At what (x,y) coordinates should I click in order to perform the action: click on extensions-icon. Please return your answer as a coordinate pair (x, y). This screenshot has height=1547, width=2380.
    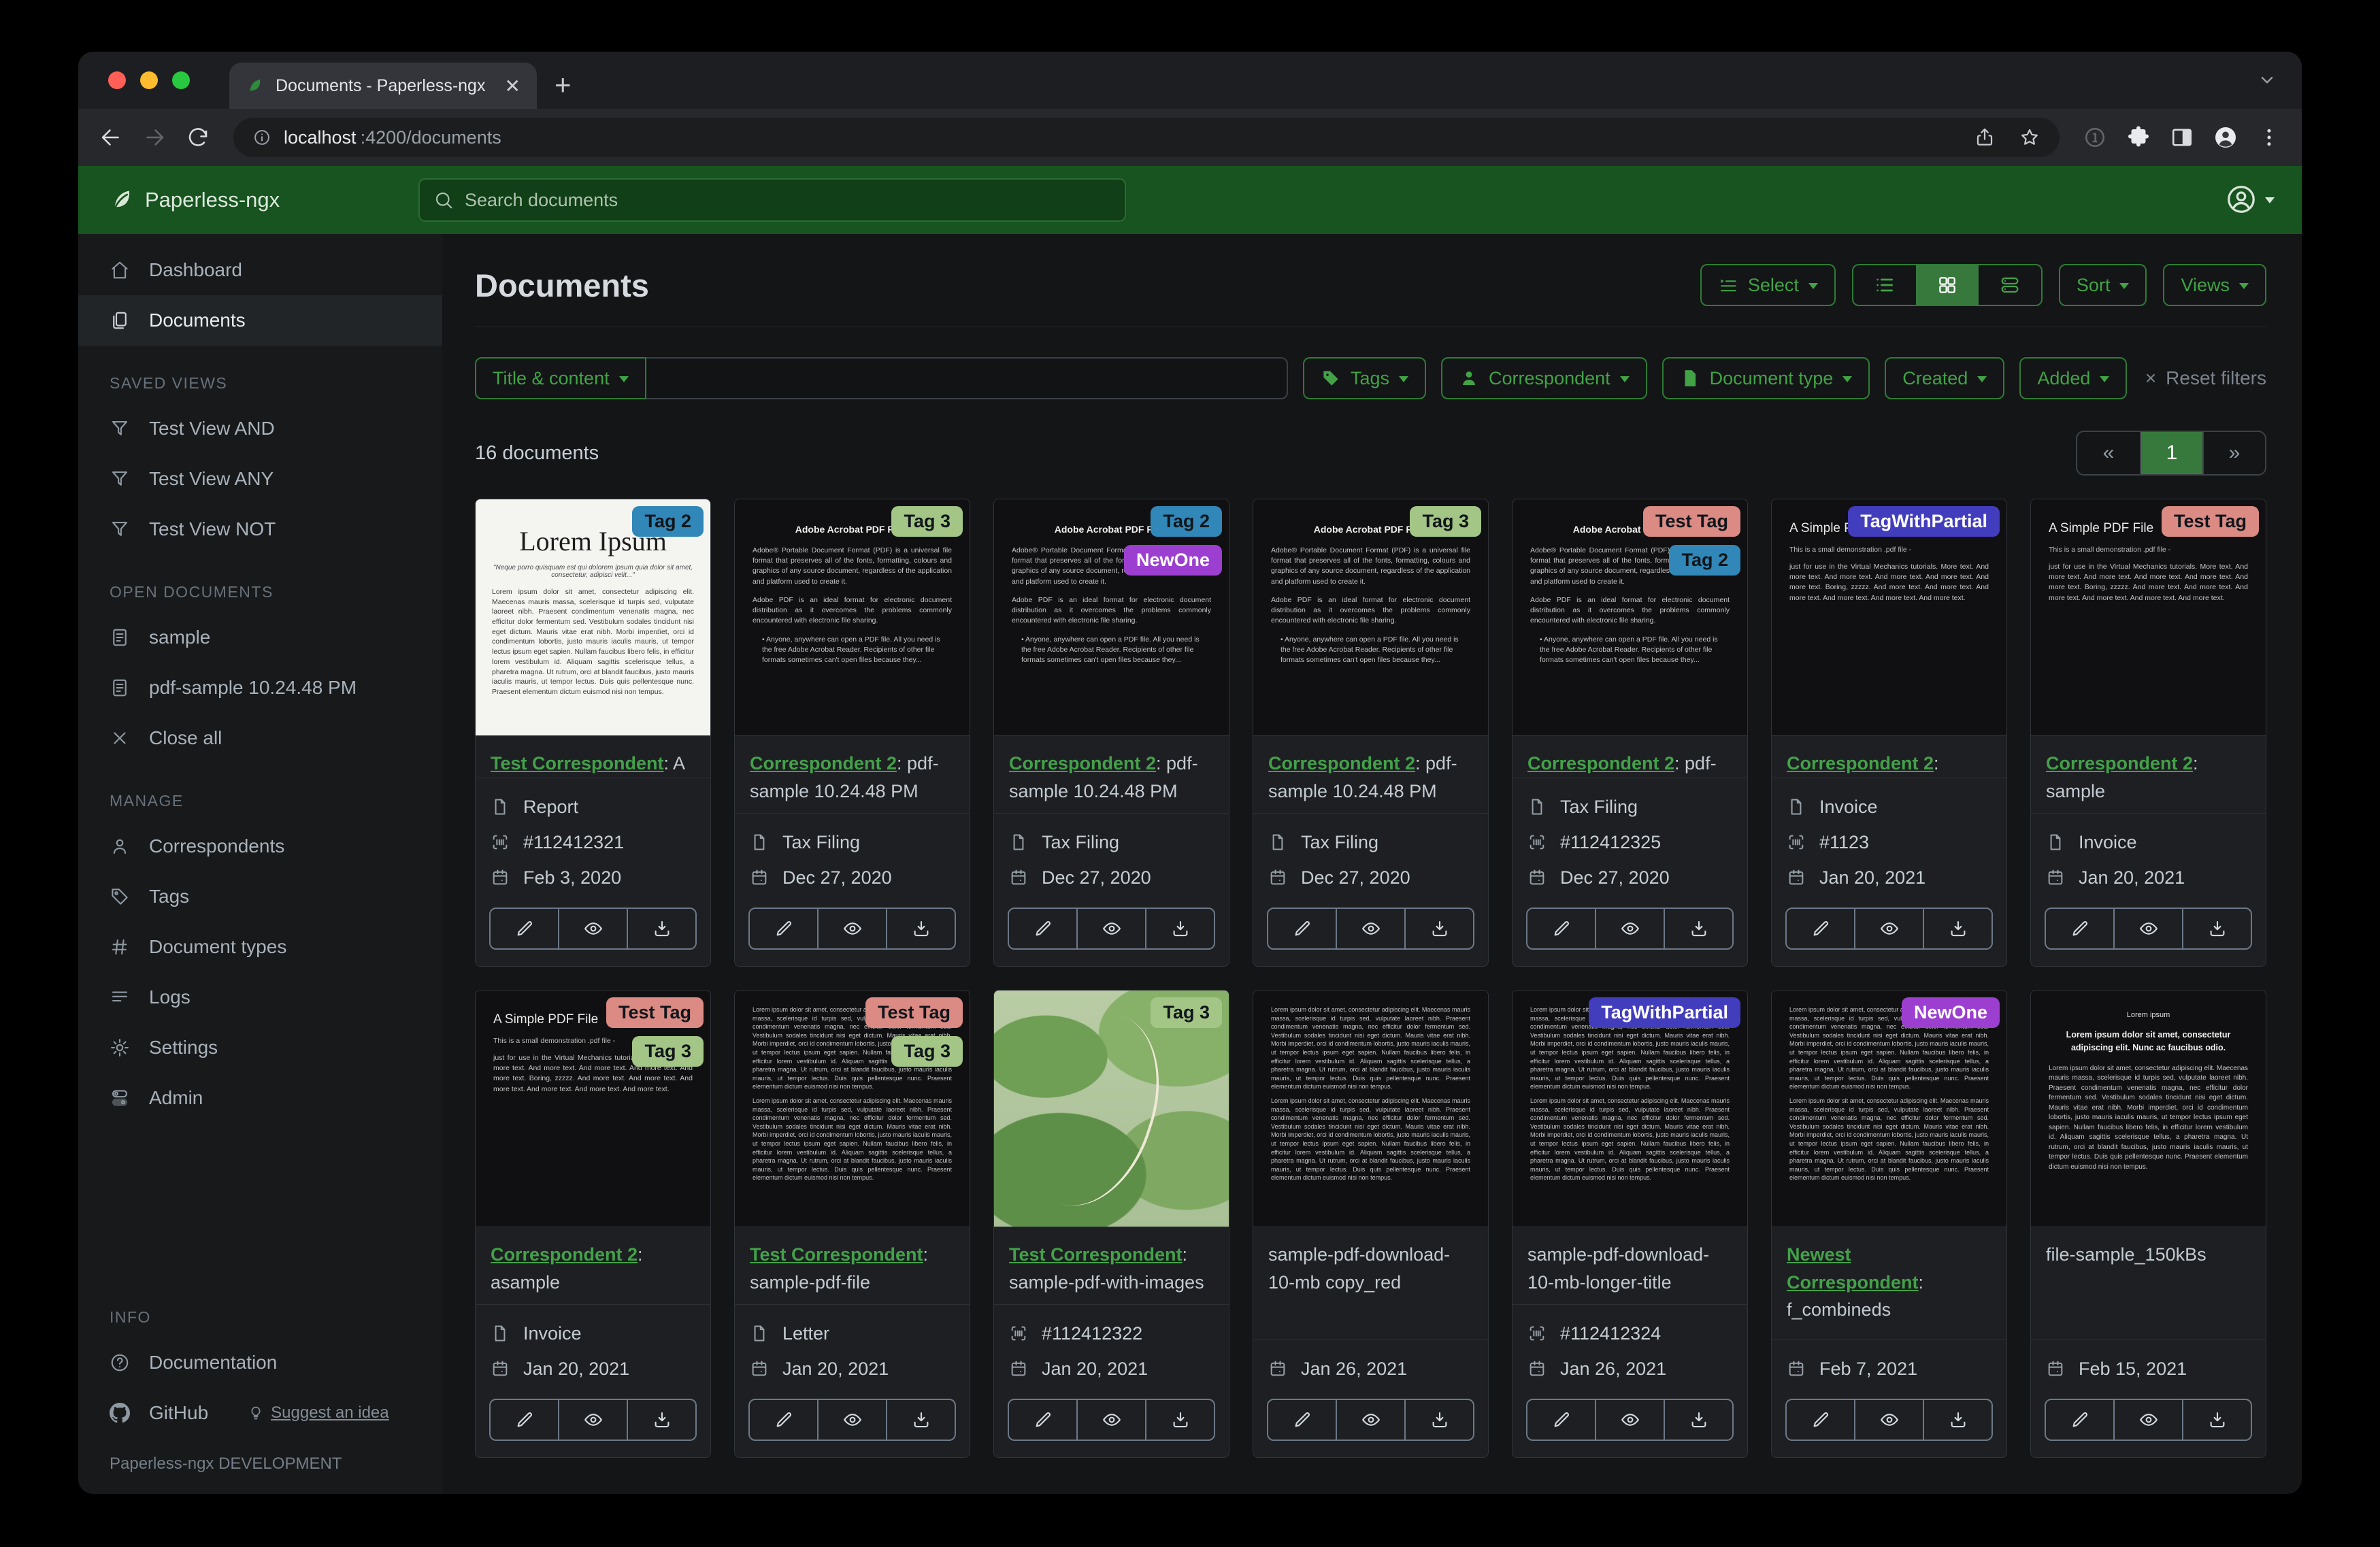
    Looking at the image, I should click on (2138, 138).